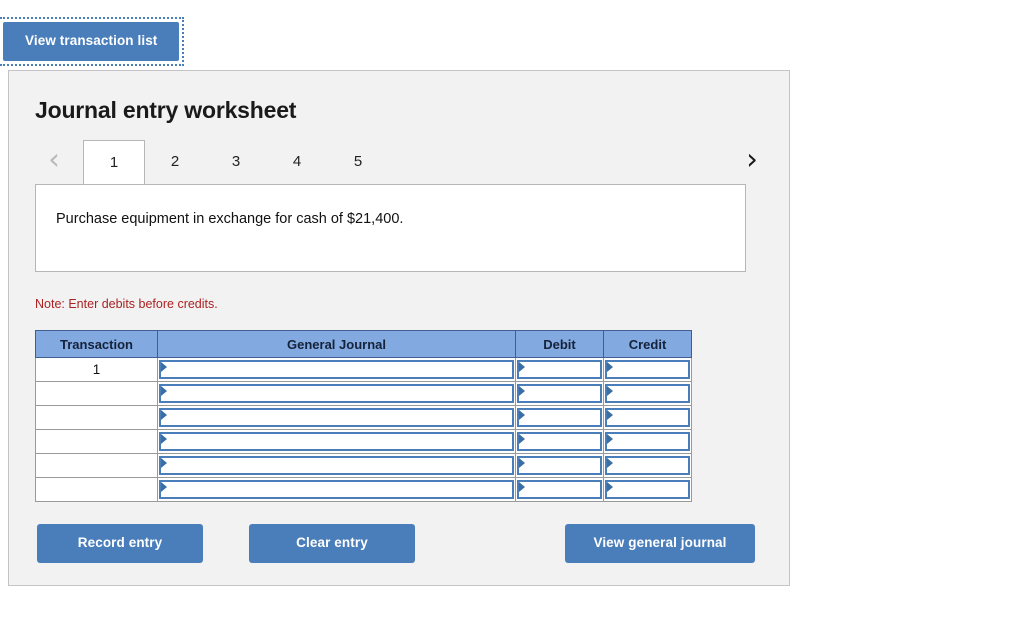 The image size is (1024, 622). Describe the element at coordinates (358, 162) in the screenshot. I see `tab-5: 5` at that location.